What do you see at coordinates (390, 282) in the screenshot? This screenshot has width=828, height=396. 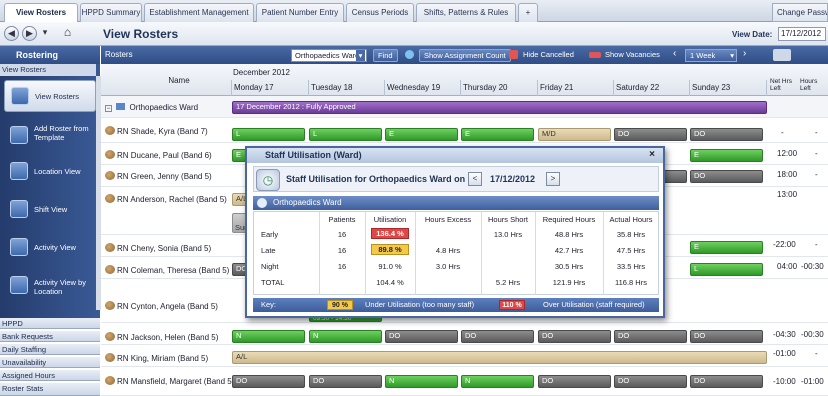 I see `utilisation-cell: 104.4 %` at bounding box center [390, 282].